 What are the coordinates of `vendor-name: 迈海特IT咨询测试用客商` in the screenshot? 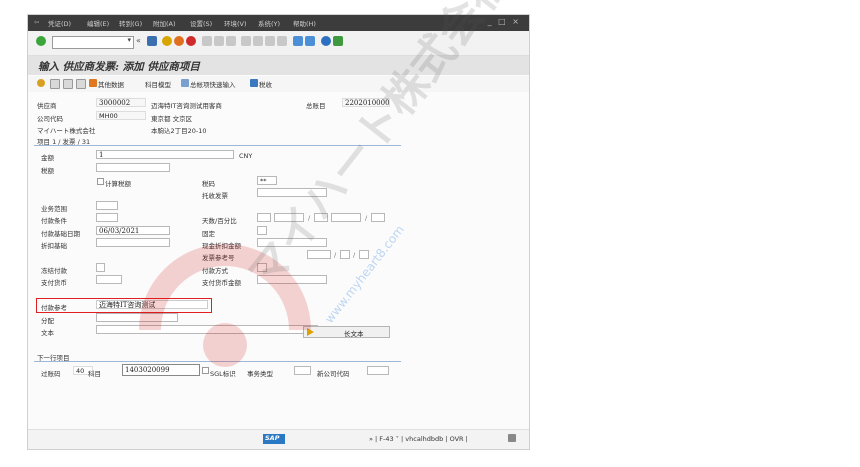 It's located at (186, 106).